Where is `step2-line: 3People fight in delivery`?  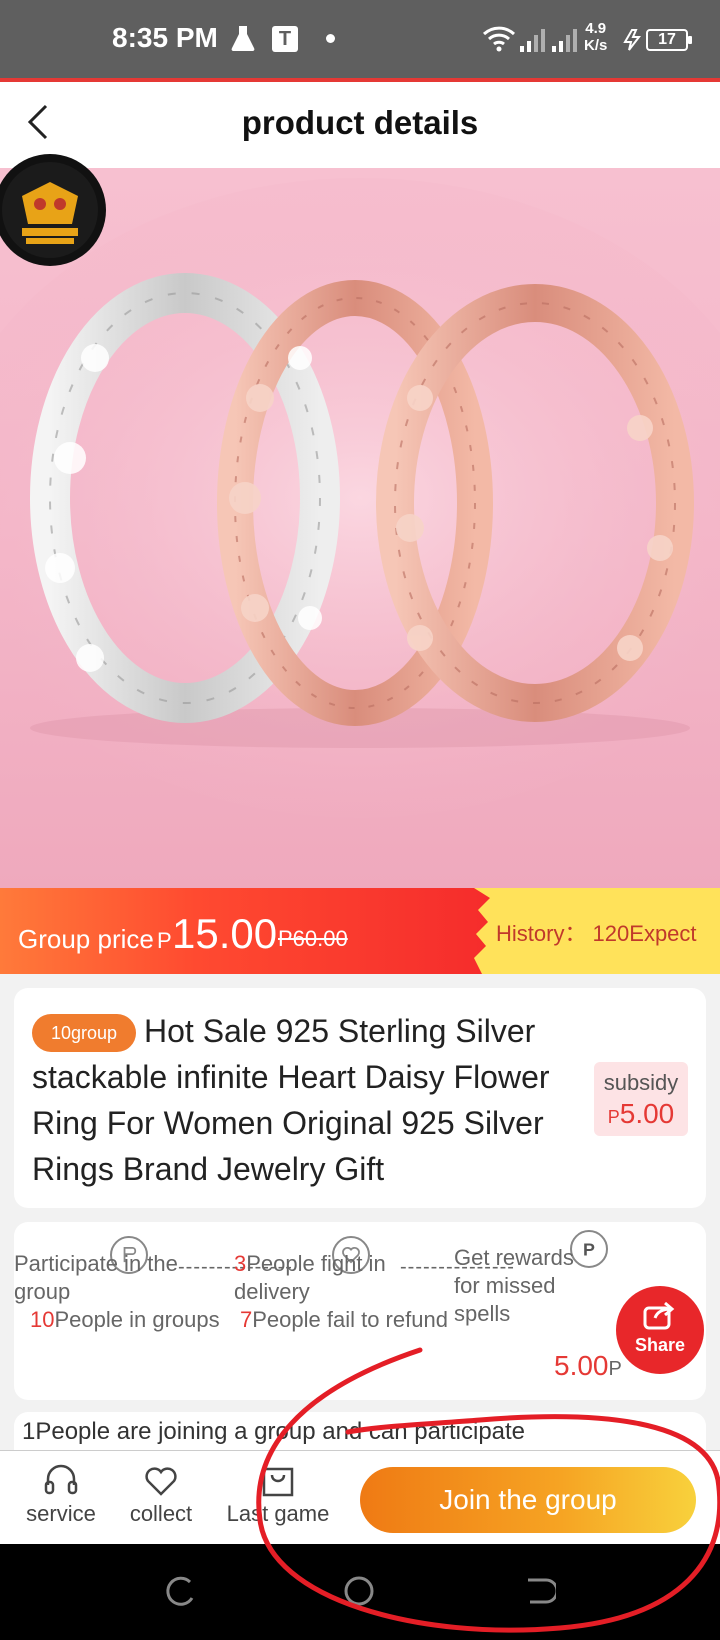 step2-line: 3People fight in delivery is located at coordinates (349, 1278).